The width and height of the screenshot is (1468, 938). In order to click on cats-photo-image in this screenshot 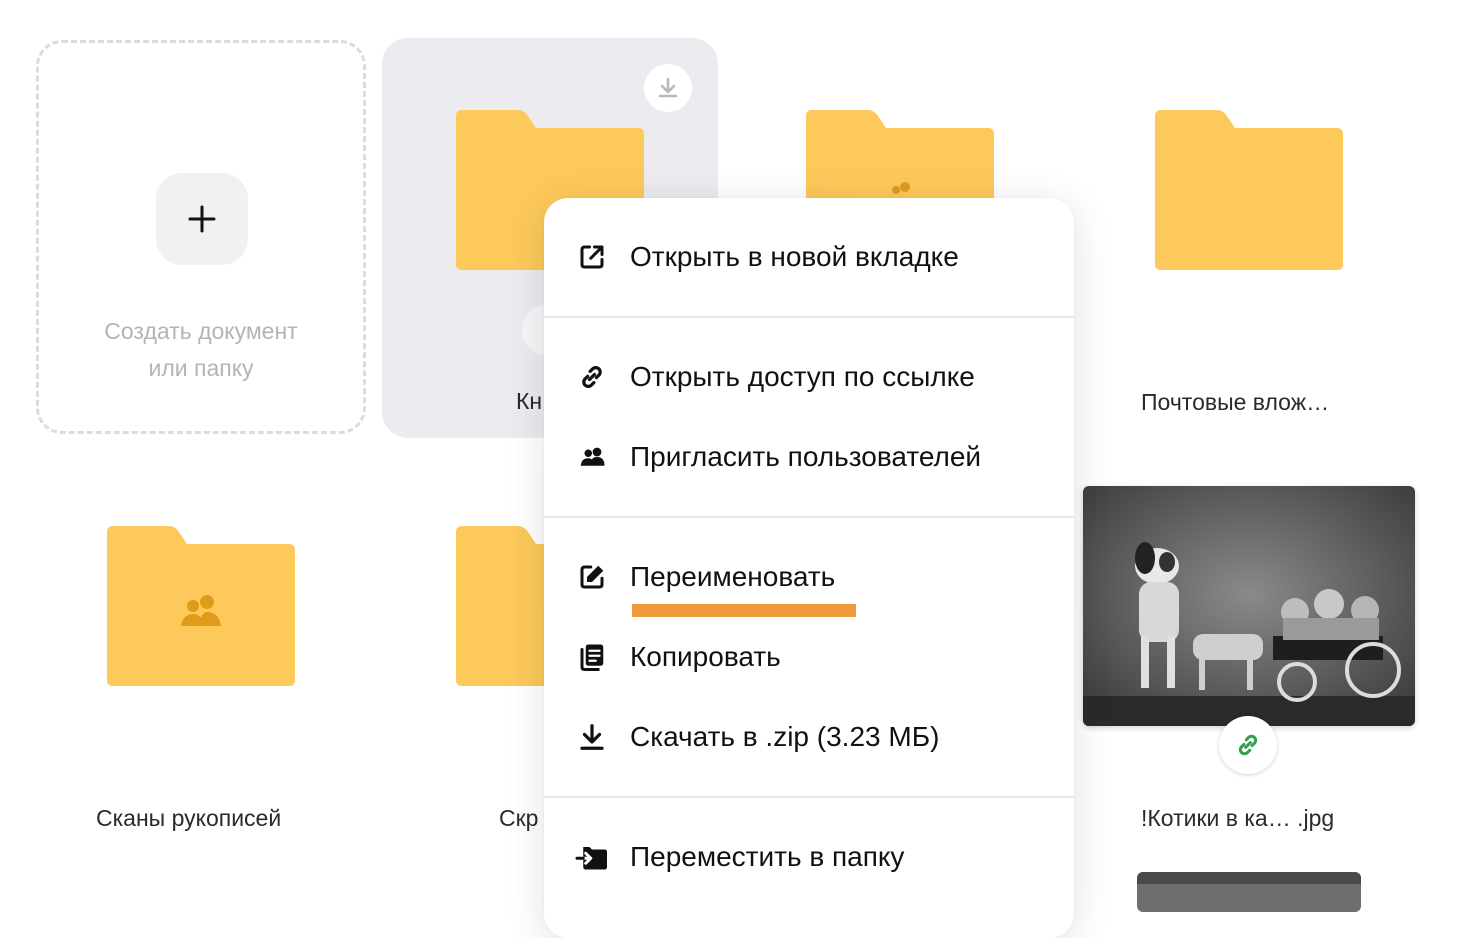, I will do `click(1249, 606)`.